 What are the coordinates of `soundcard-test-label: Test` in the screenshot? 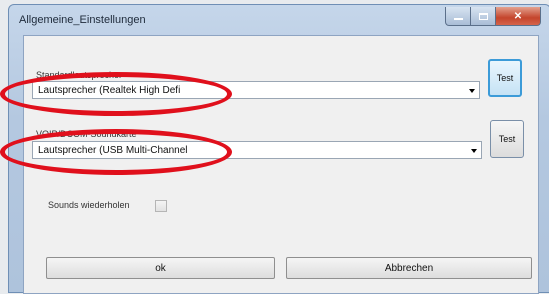 It's located at (507, 139).